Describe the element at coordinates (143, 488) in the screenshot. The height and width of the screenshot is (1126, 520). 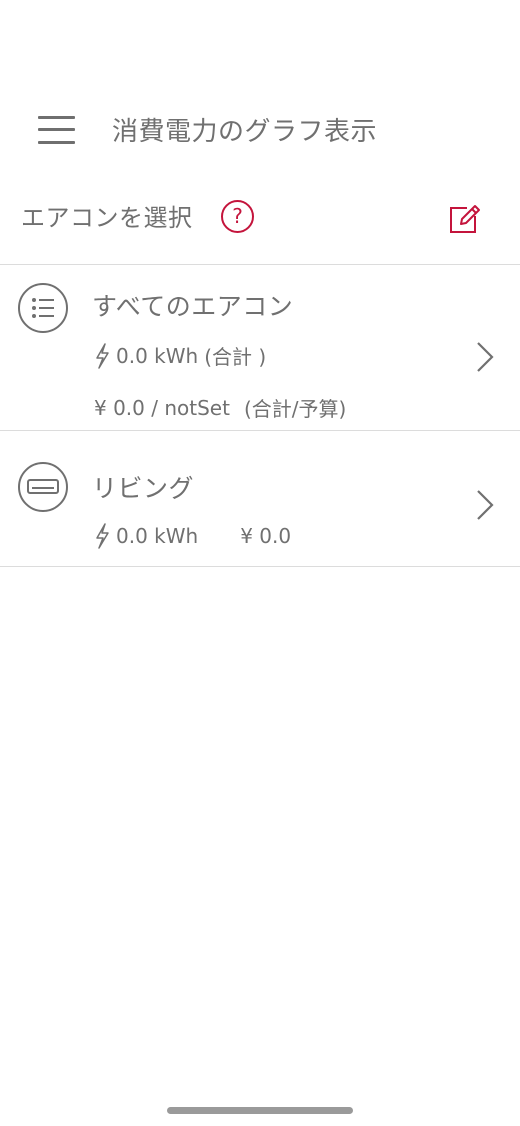
I see `ac-item-title: リビング` at that location.